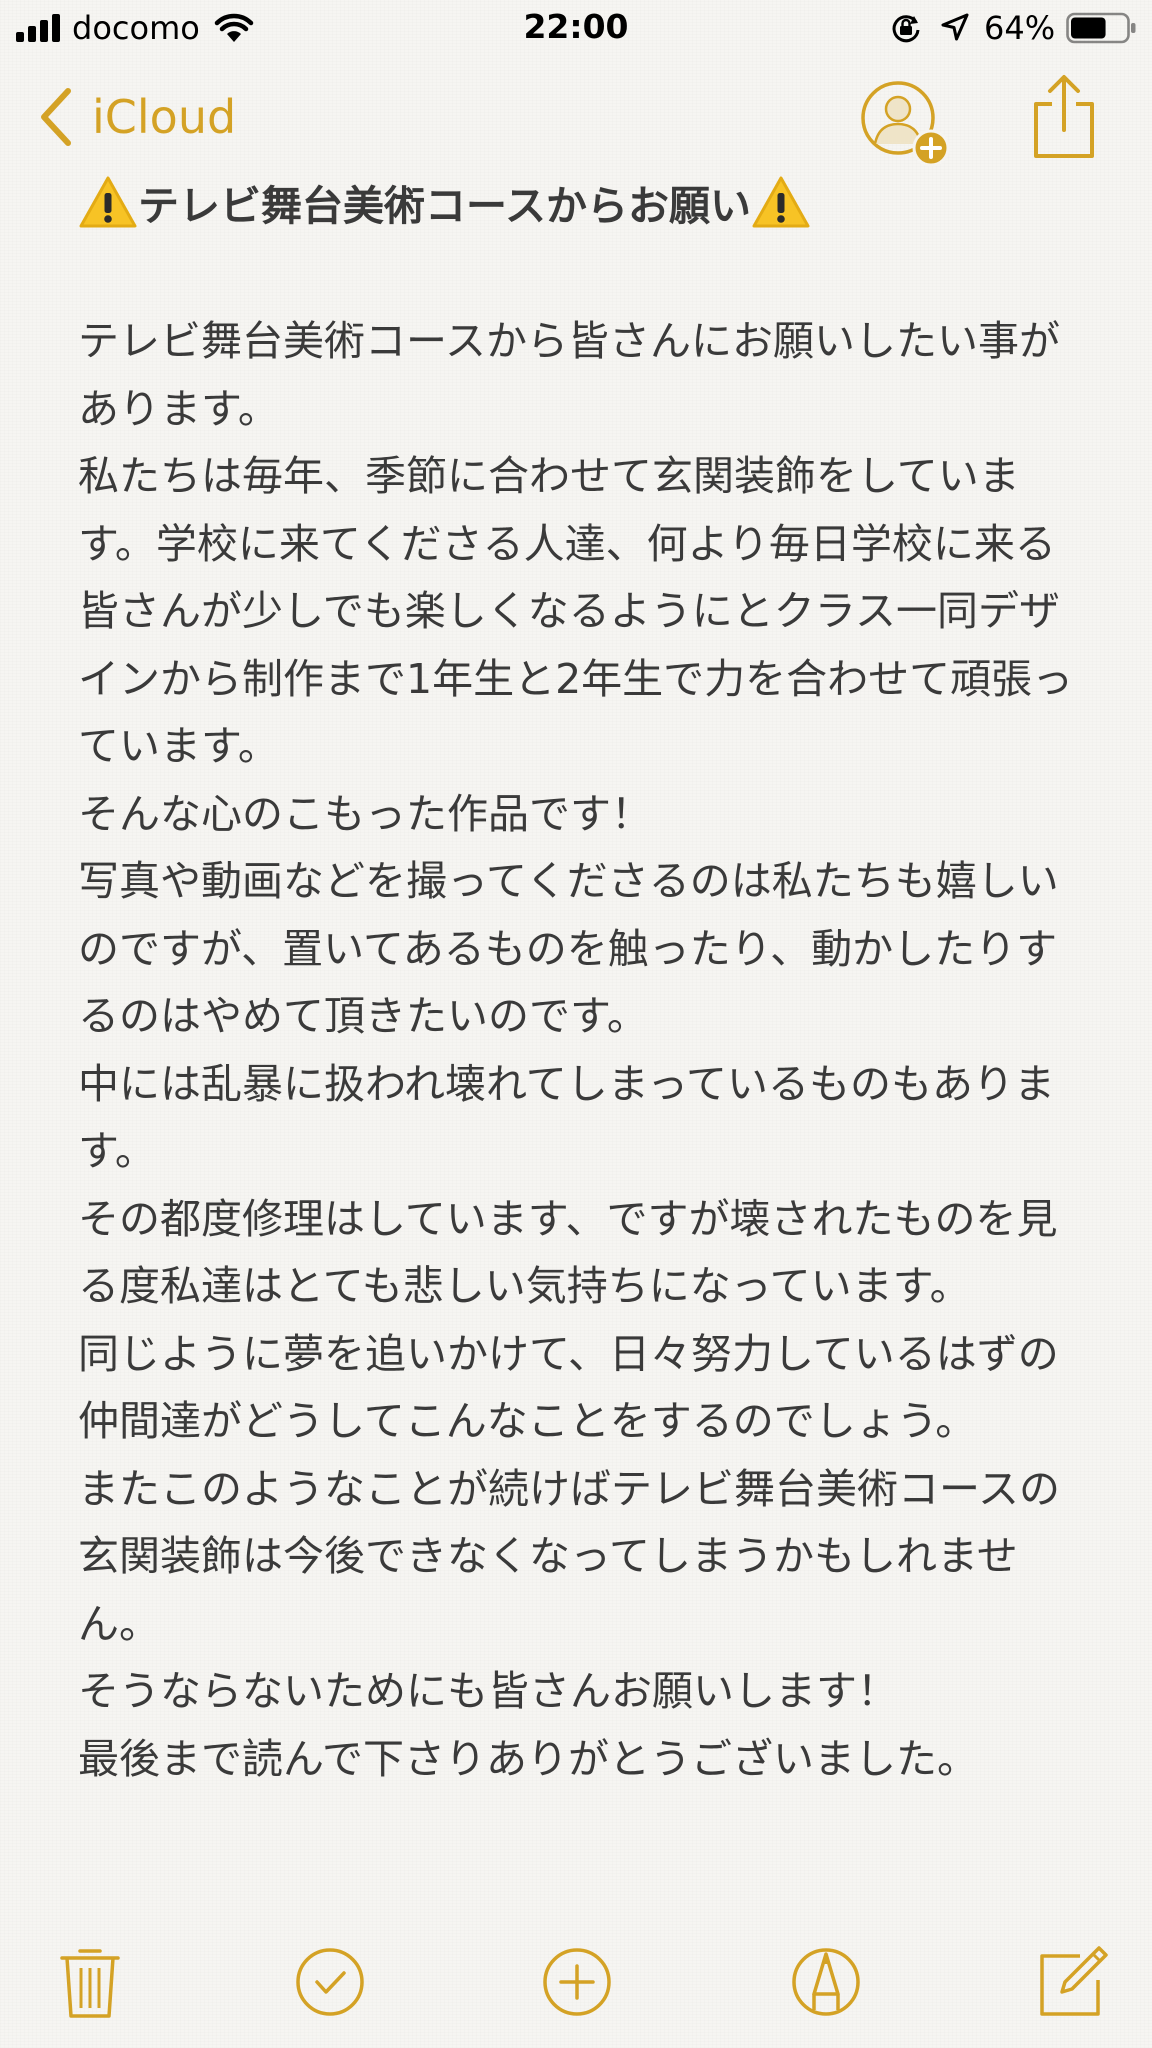 The width and height of the screenshot is (1152, 2048). I want to click on battery-percent: 64%, so click(1020, 28).